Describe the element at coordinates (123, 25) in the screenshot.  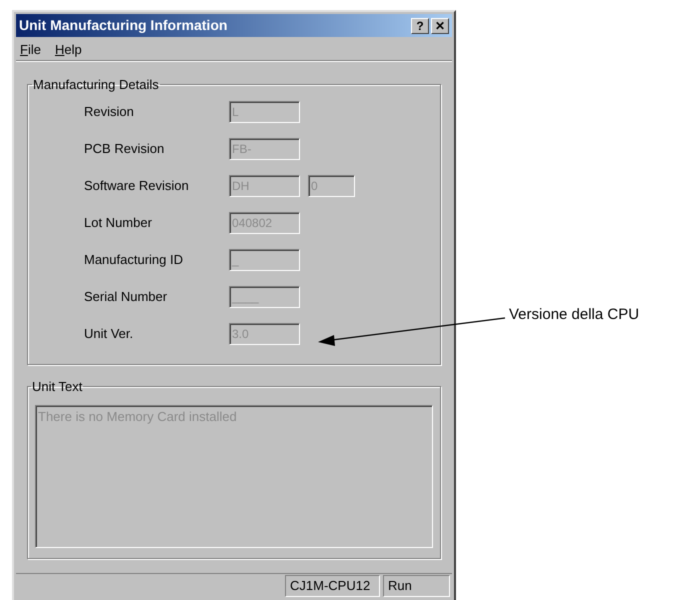
I see `window-title: Unit Manufacturing Information` at that location.